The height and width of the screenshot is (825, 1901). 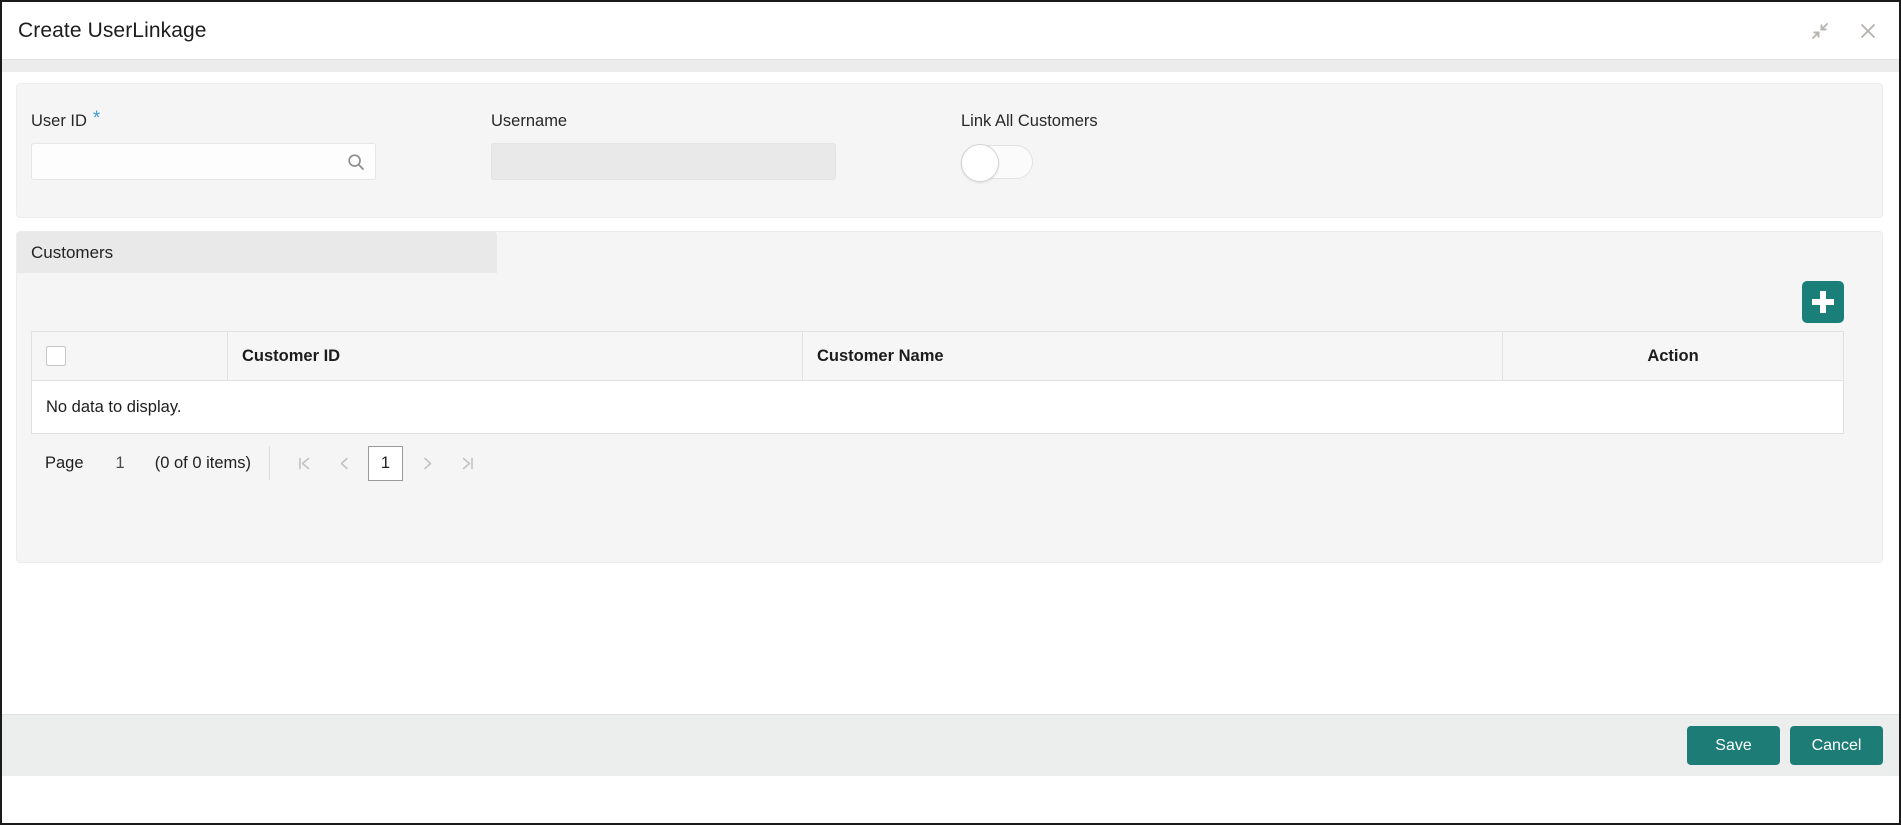 What do you see at coordinates (56, 356) in the screenshot?
I see `select-all-checkbox` at bounding box center [56, 356].